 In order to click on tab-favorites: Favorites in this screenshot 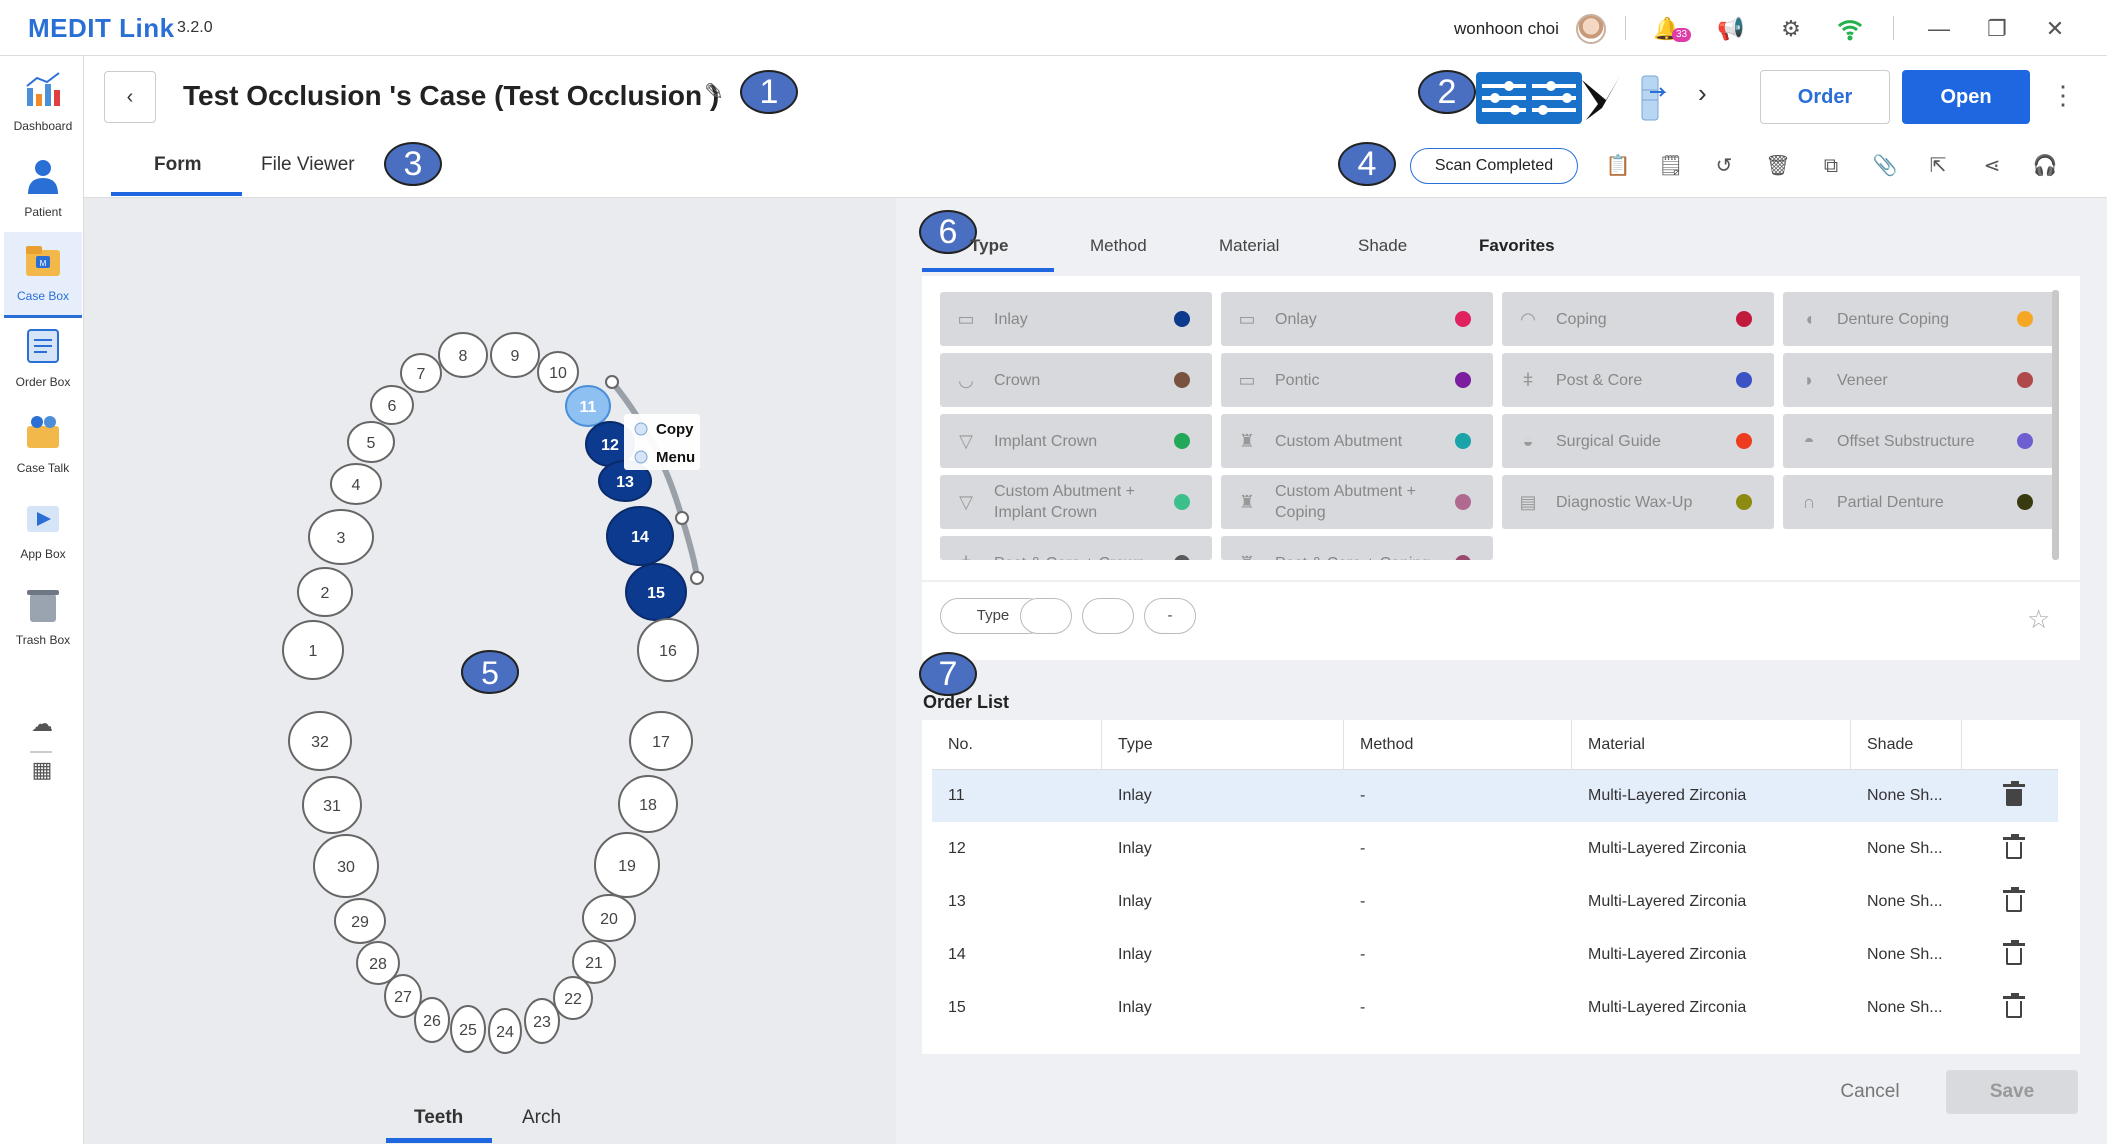, I will do `click(1517, 246)`.